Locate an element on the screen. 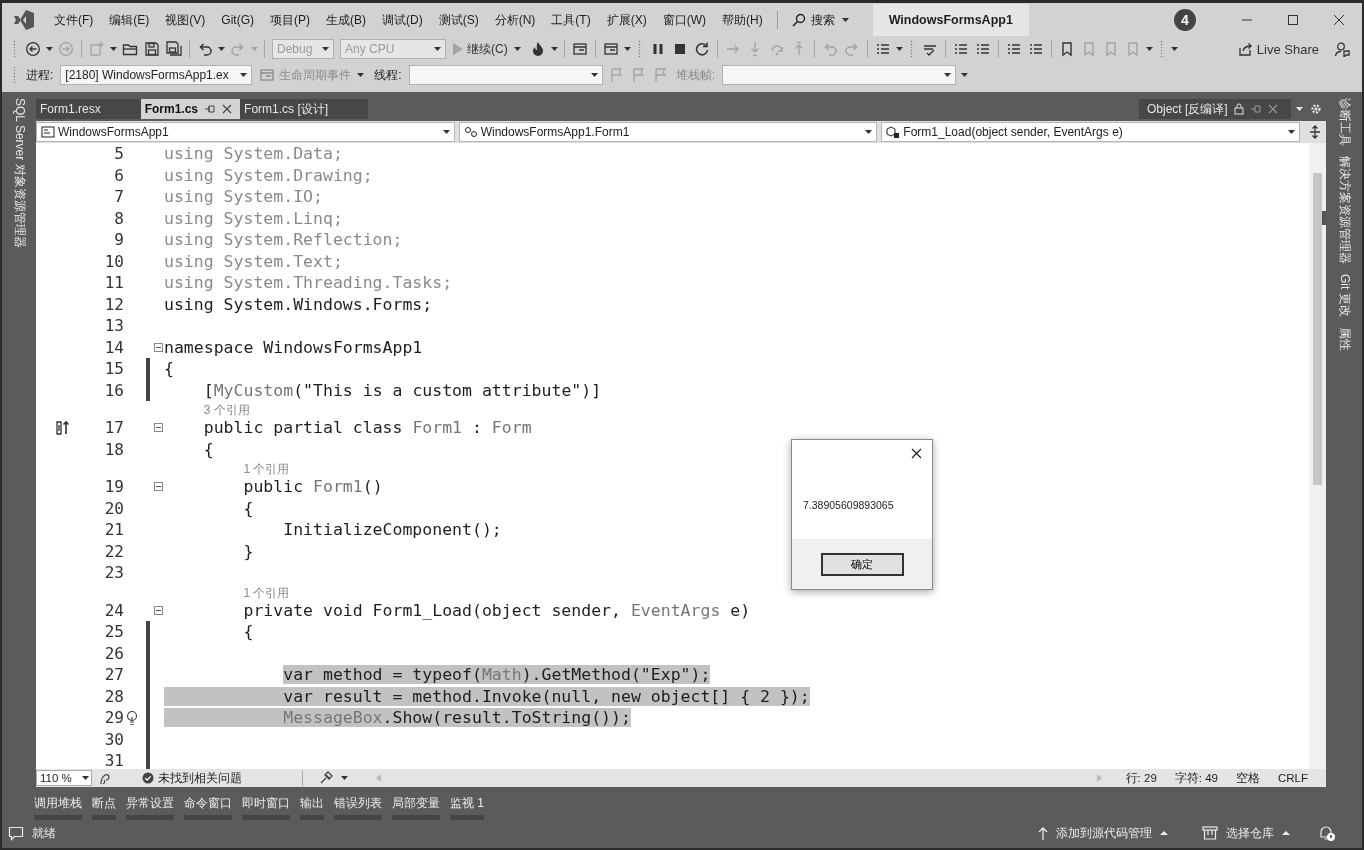 The image size is (1364, 850). menu-item: 项目(P) is located at coordinates (290, 20).